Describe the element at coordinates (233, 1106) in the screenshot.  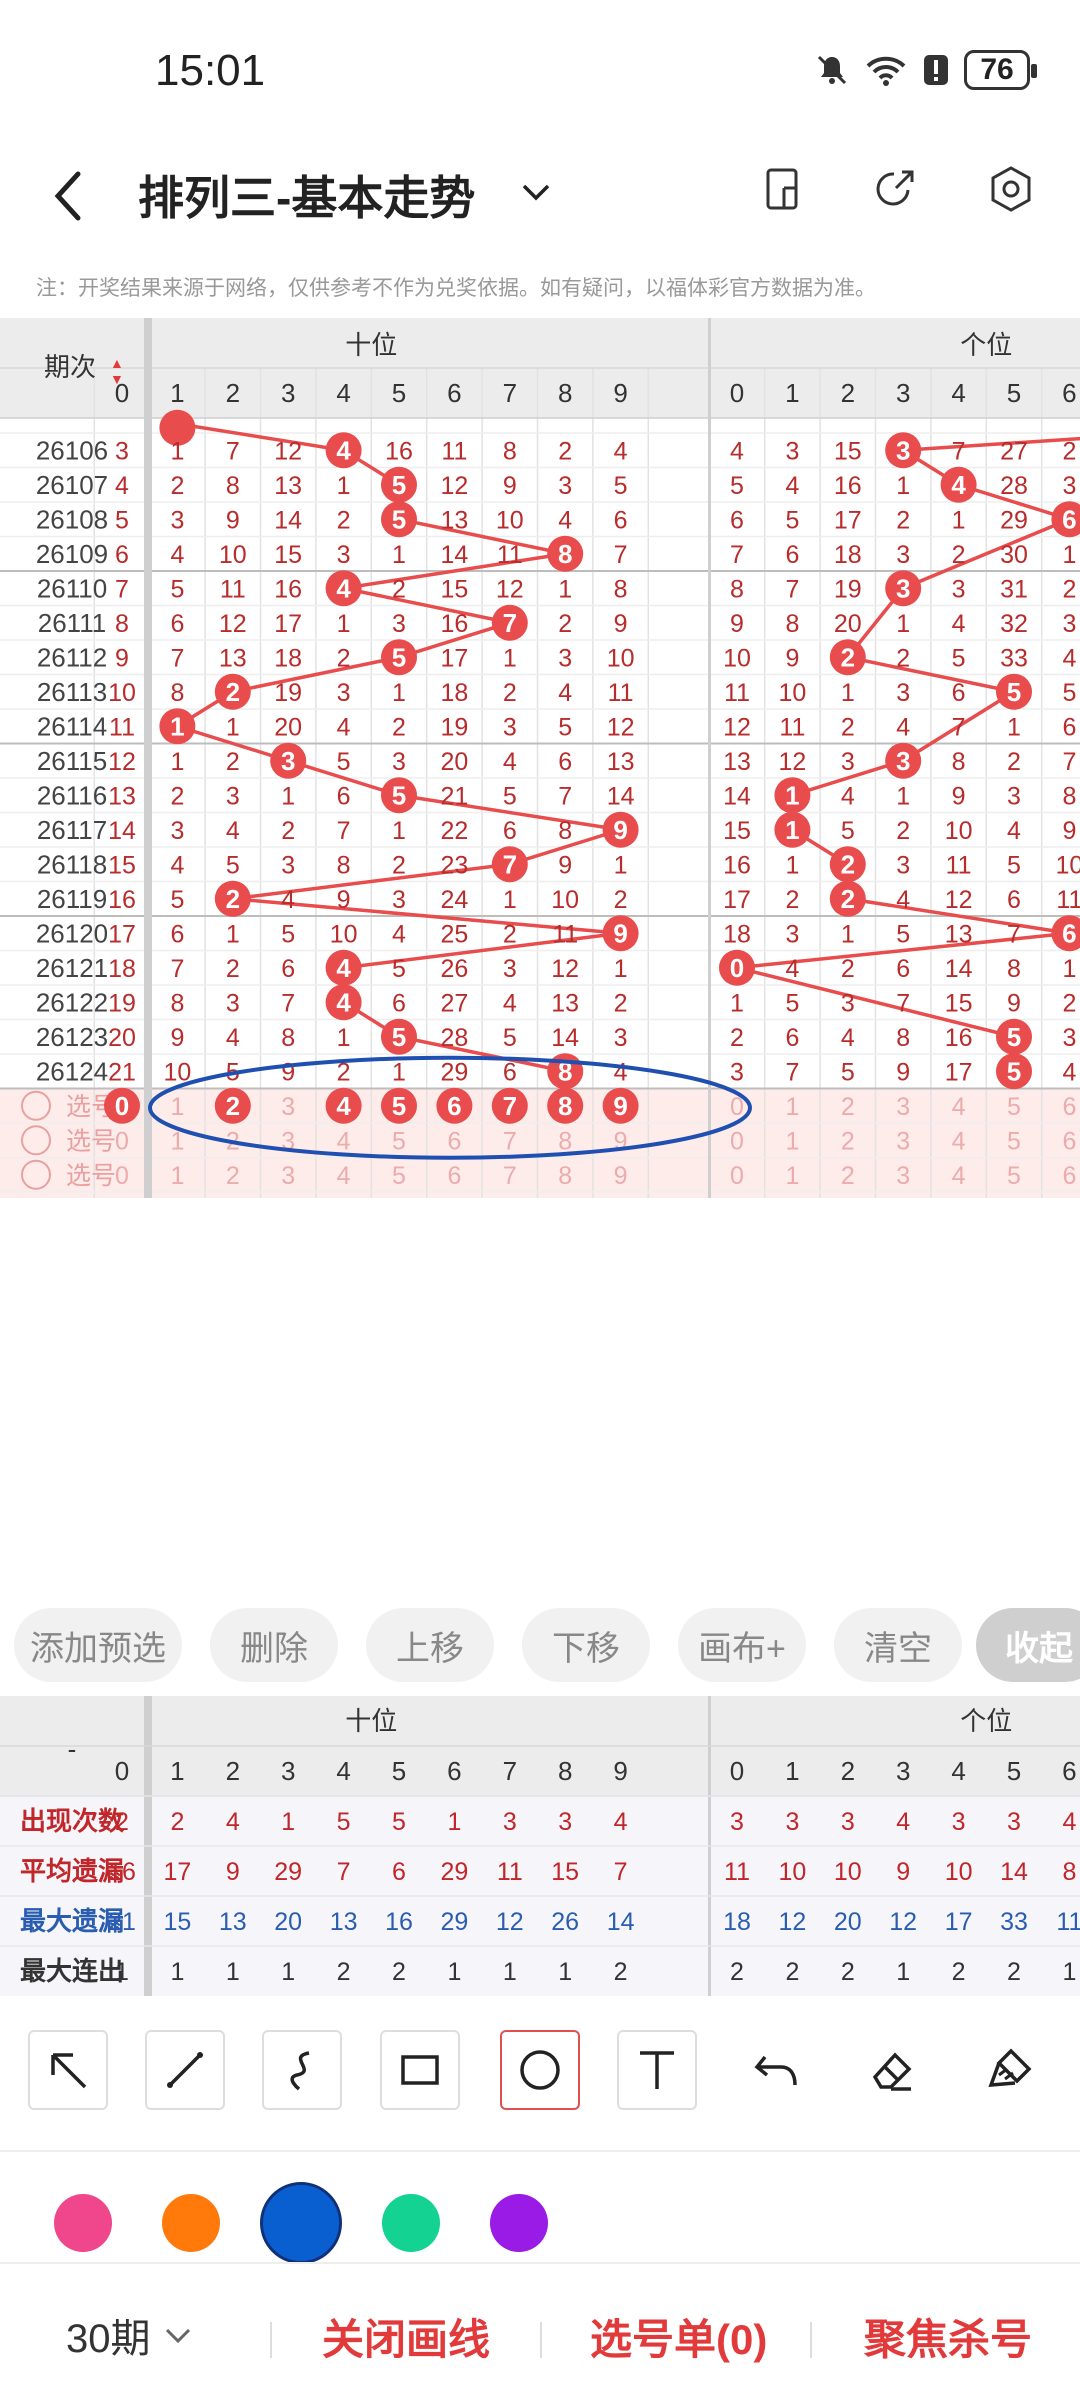
I see `selected-digit: 2` at that location.